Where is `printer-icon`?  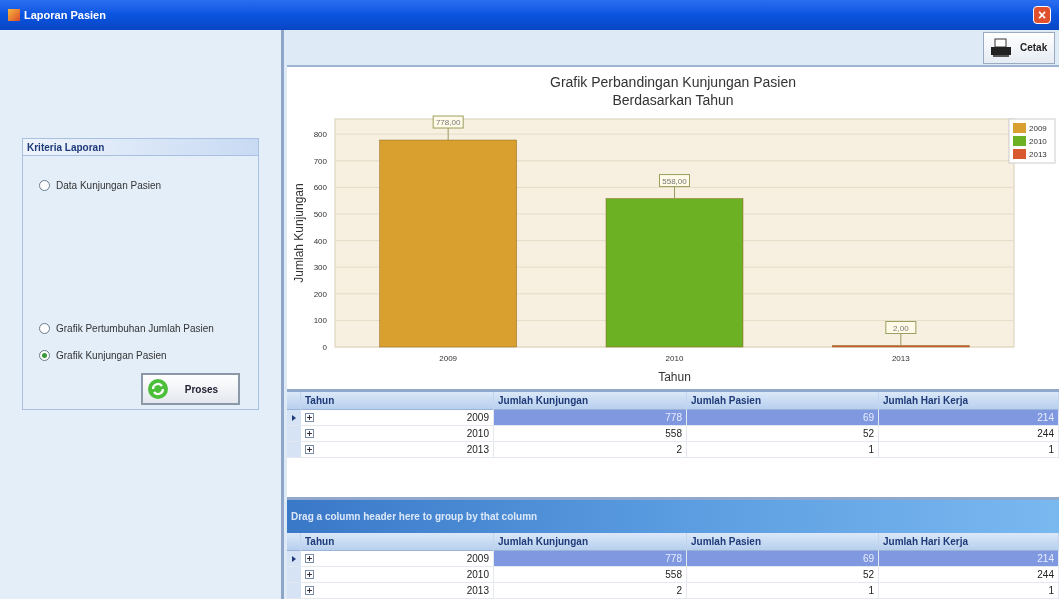 printer-icon is located at coordinates (1001, 47).